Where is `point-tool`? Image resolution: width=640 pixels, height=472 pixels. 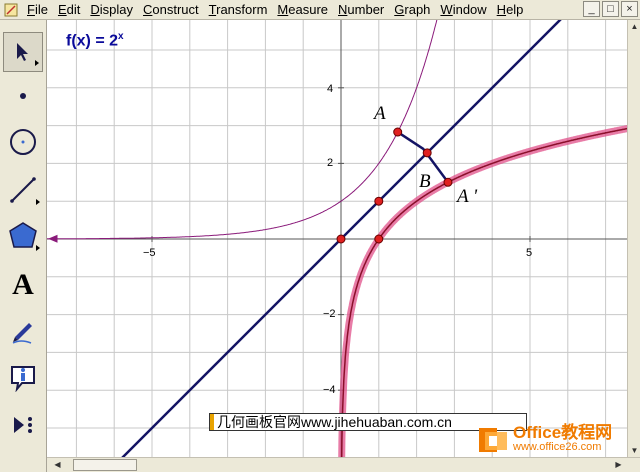
point-tool is located at coordinates (23, 96).